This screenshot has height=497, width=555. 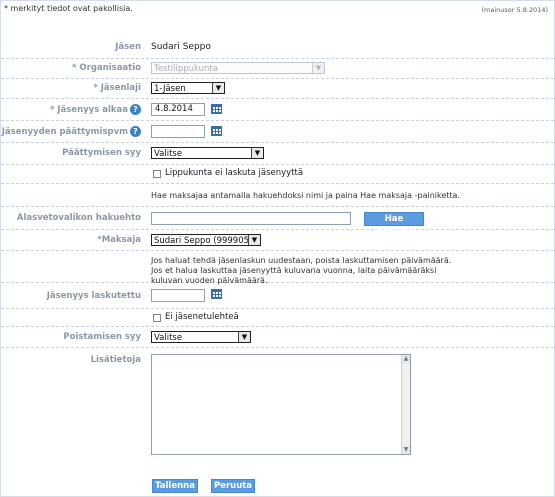 I want to click on membership-end-input, so click(x=178, y=131).